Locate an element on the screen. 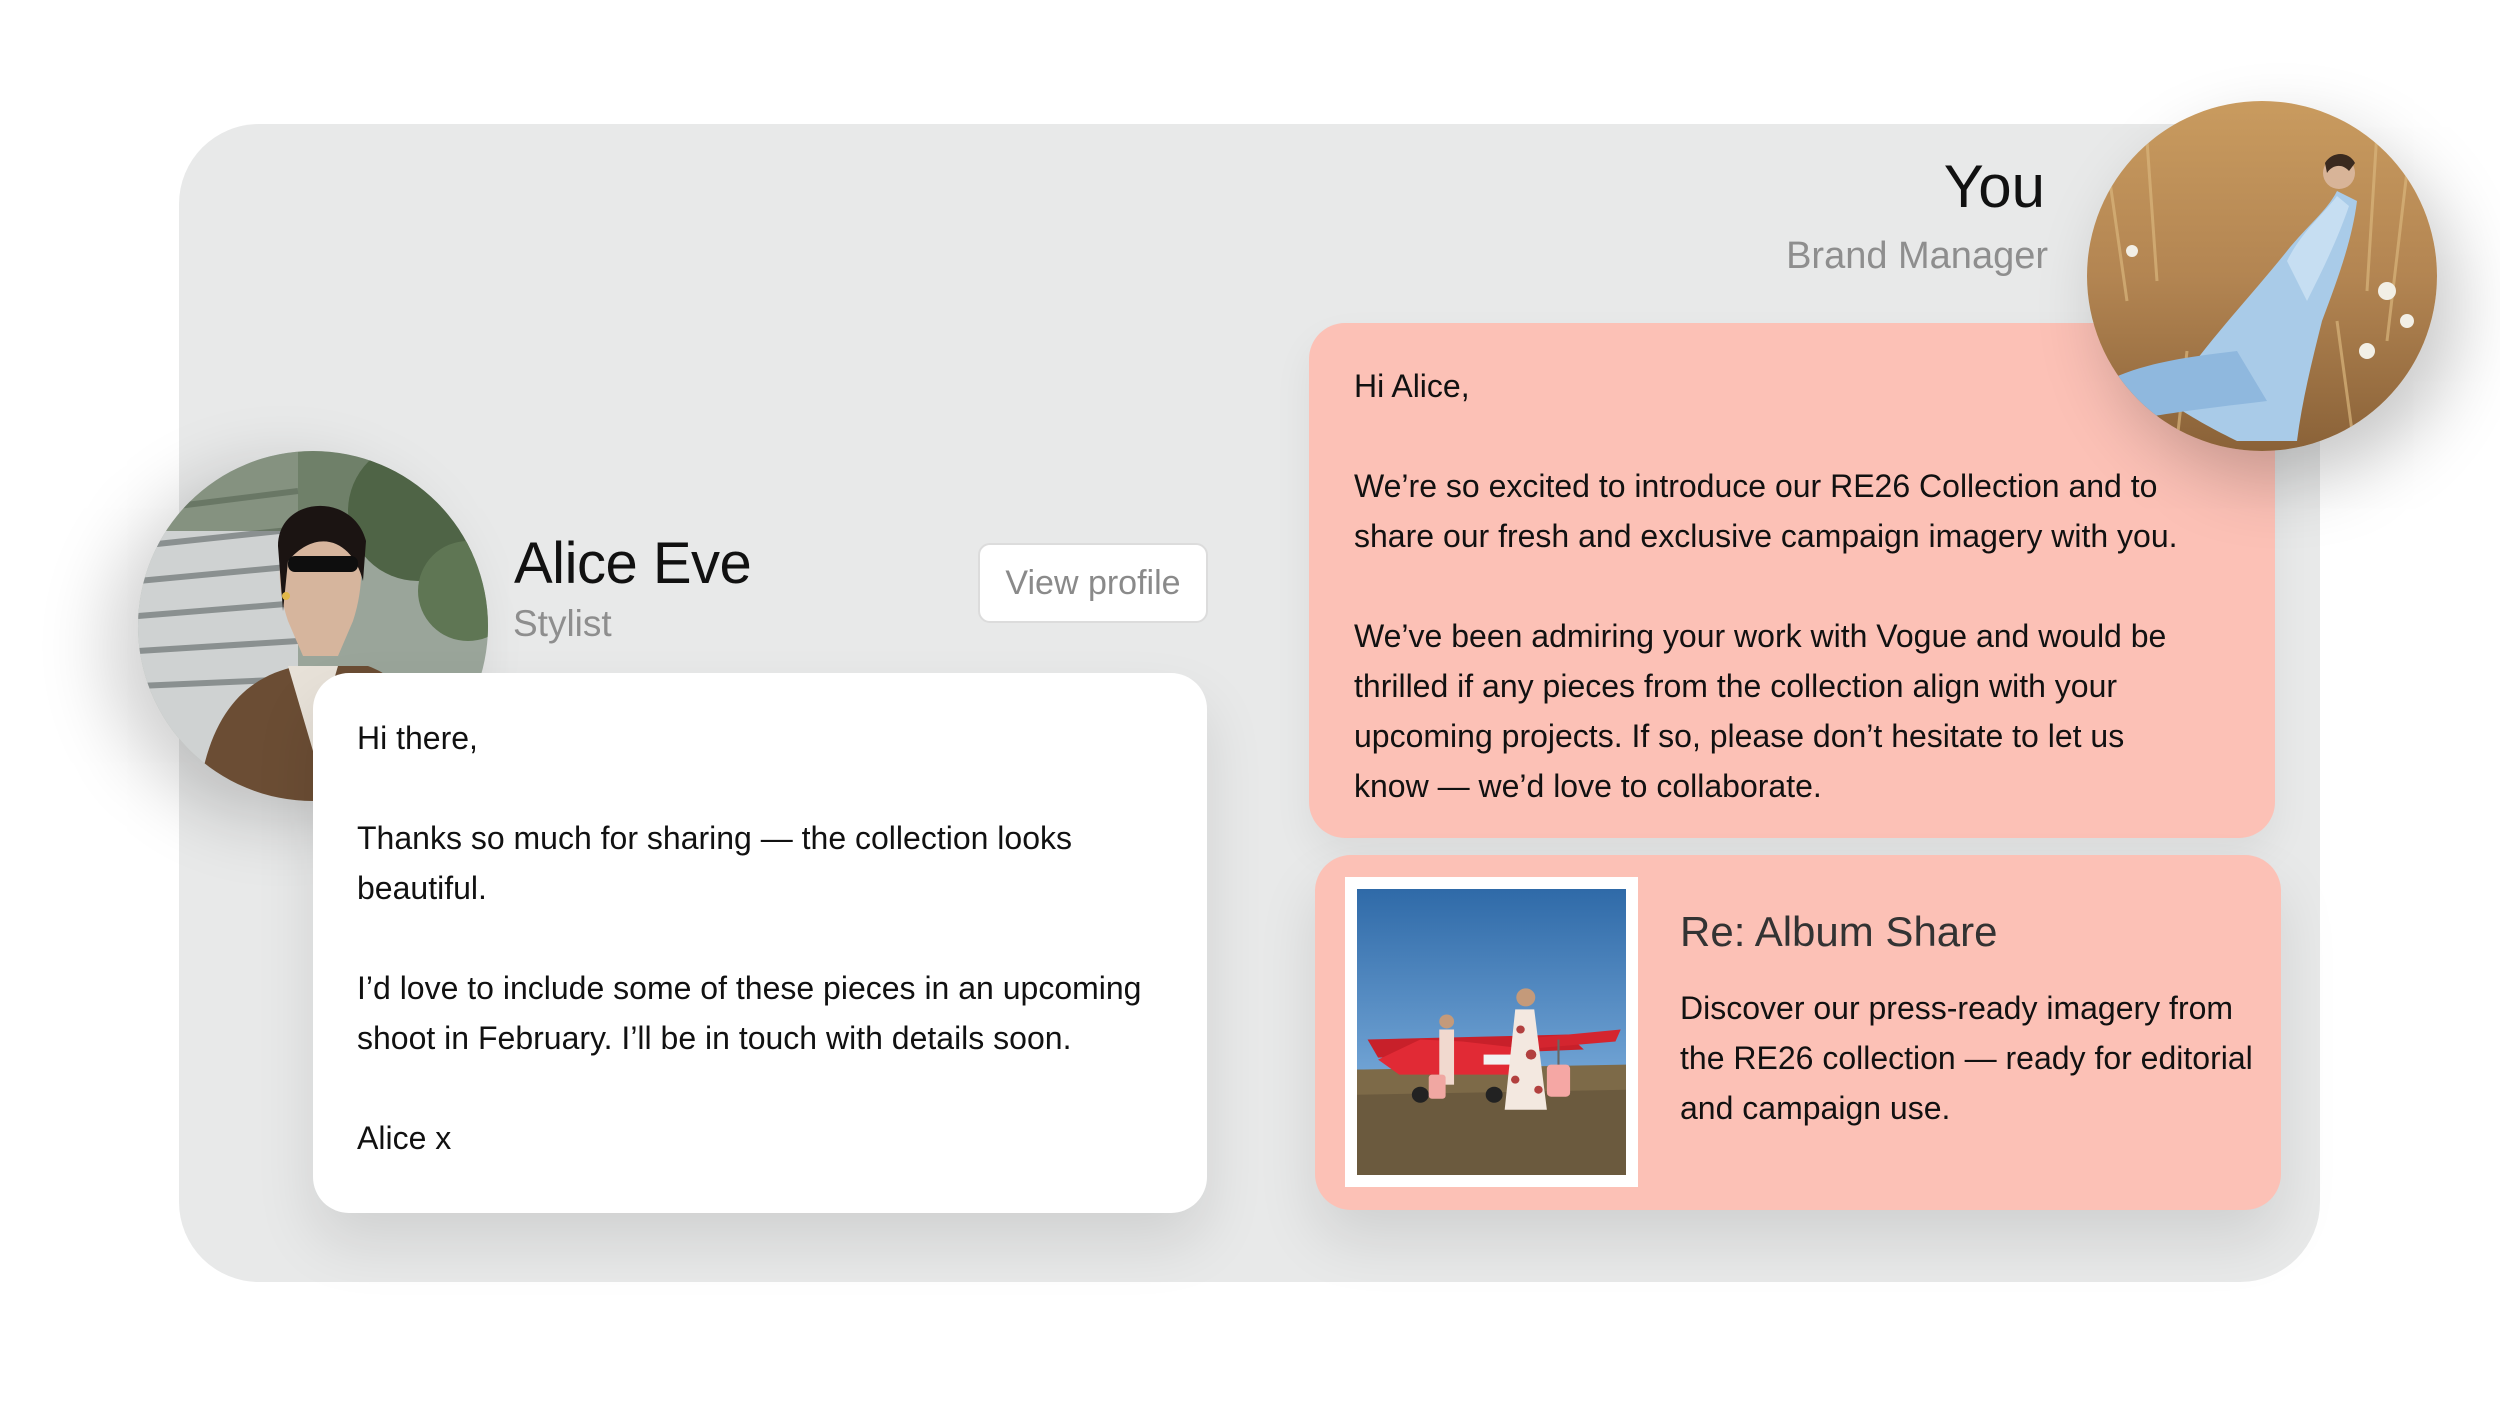 This screenshot has height=1406, width=2500. contact-role: Stylist is located at coordinates (562, 623).